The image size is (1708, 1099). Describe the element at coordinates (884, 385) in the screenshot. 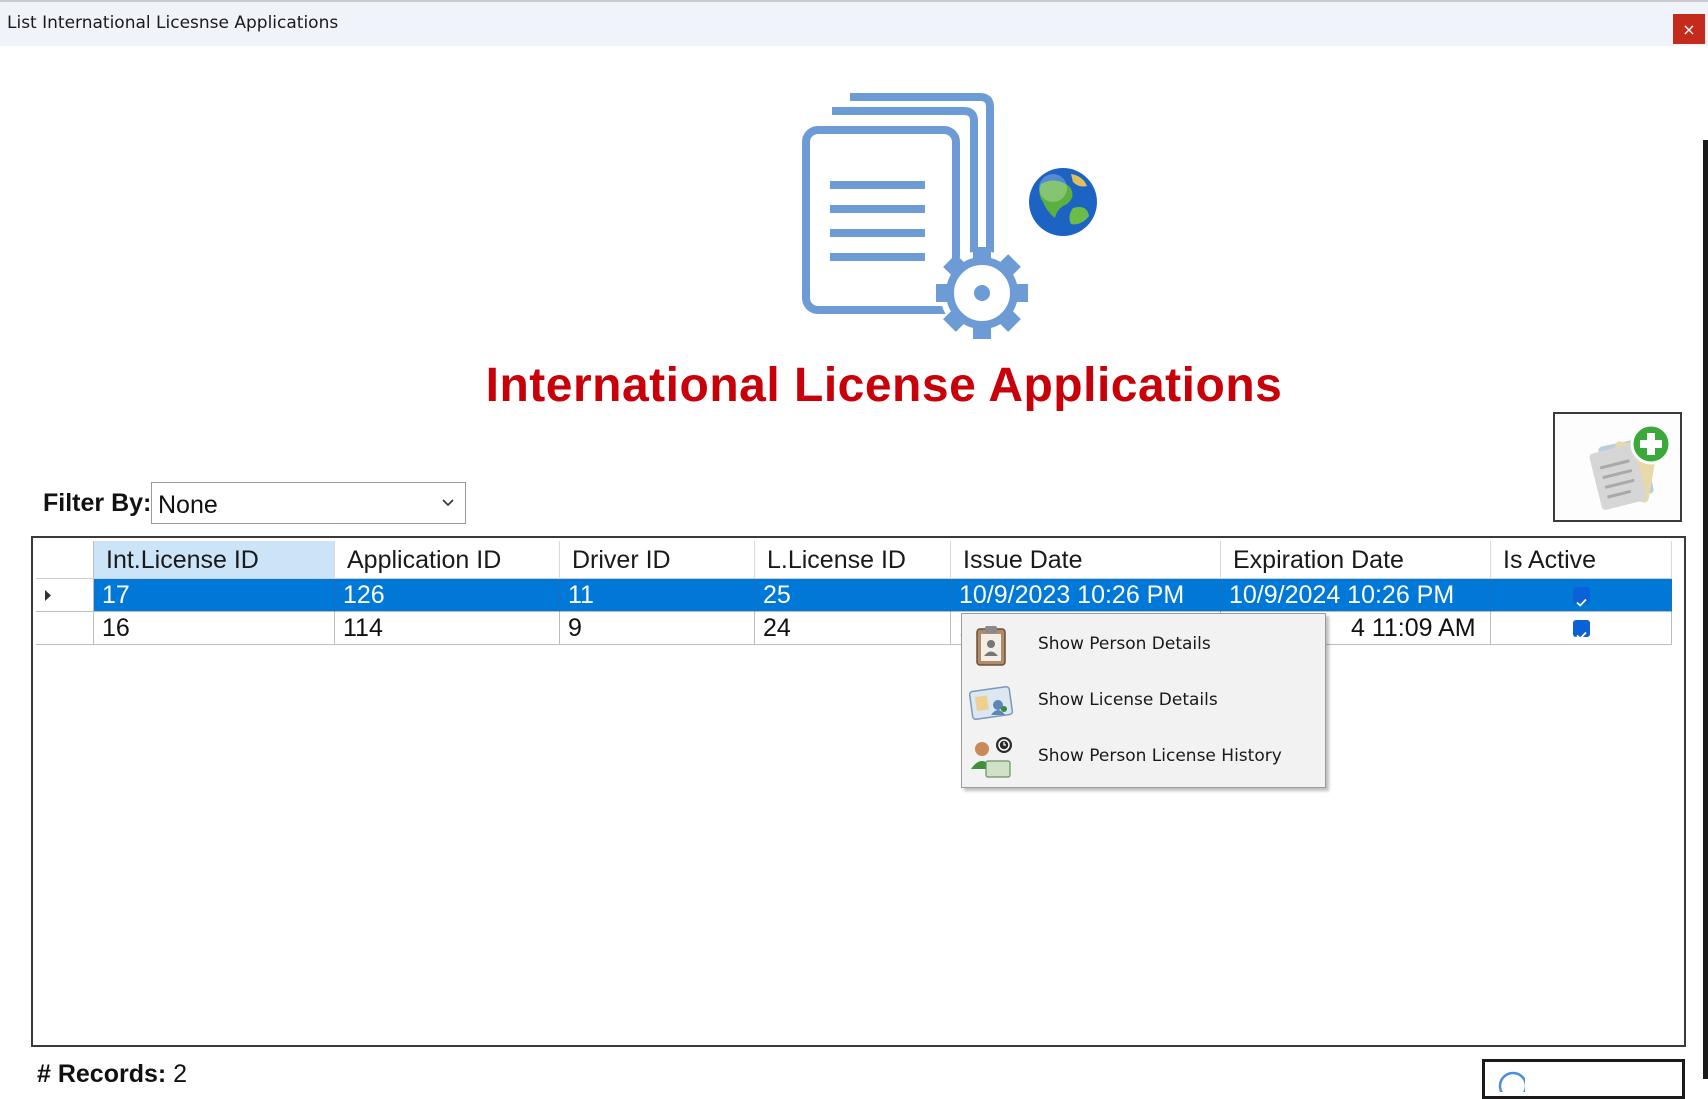

I see `page-title: International License Applications` at that location.